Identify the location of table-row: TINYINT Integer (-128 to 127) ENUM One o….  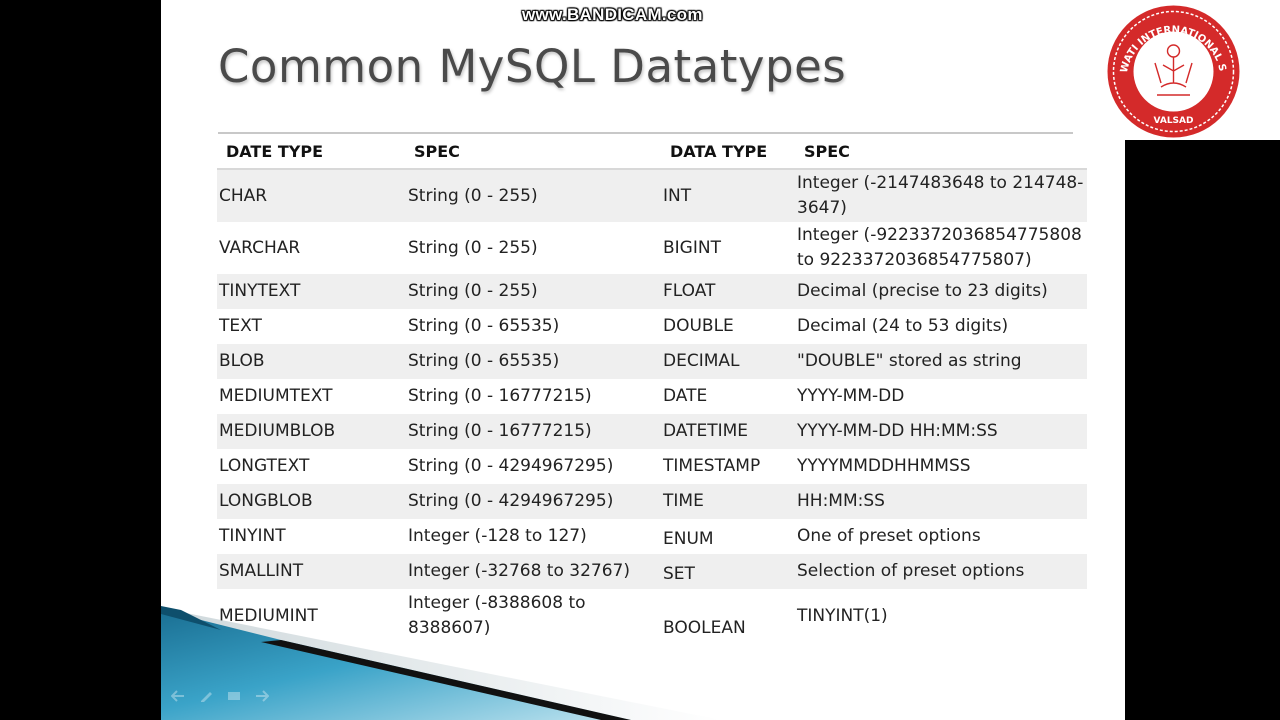
(652, 536).